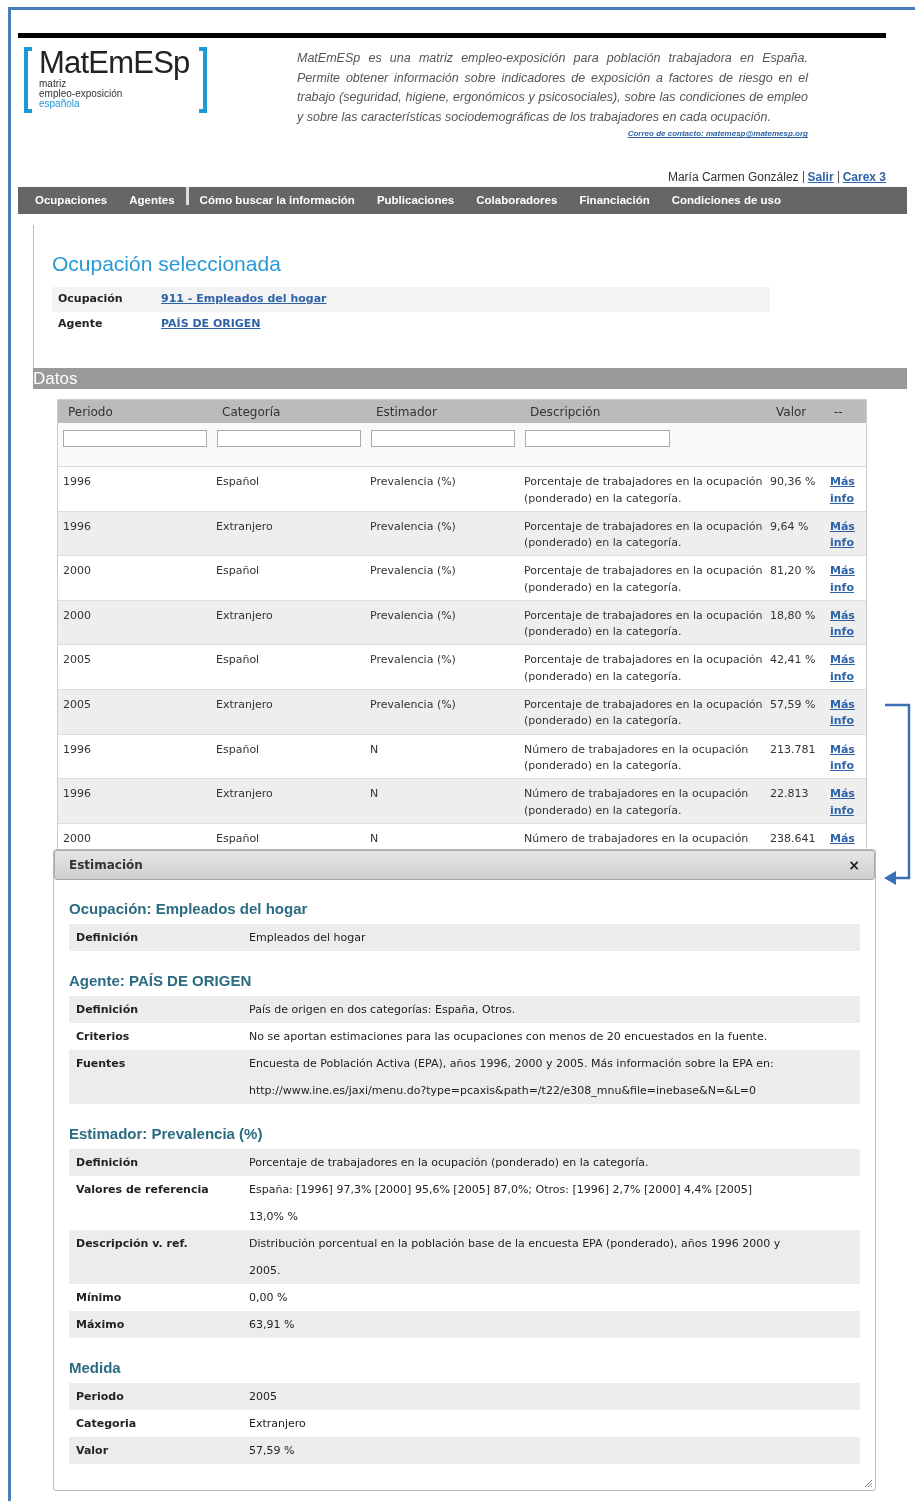 This screenshot has width=915, height=1501. Describe the element at coordinates (103, 1036) in the screenshot. I see `field-label: Criterios` at that location.